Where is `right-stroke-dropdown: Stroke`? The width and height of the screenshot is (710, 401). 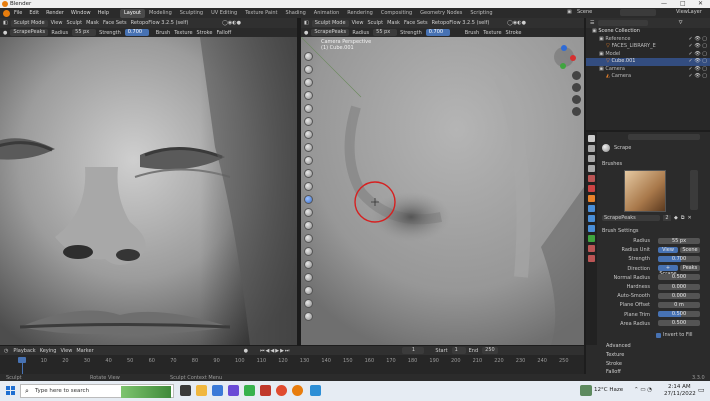 right-stroke-dropdown: Stroke is located at coordinates (514, 33).